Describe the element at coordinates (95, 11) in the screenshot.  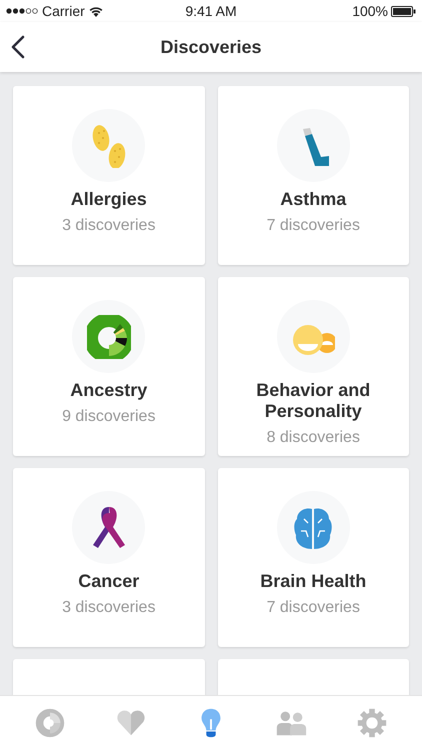
I see `wifi-icon` at that location.